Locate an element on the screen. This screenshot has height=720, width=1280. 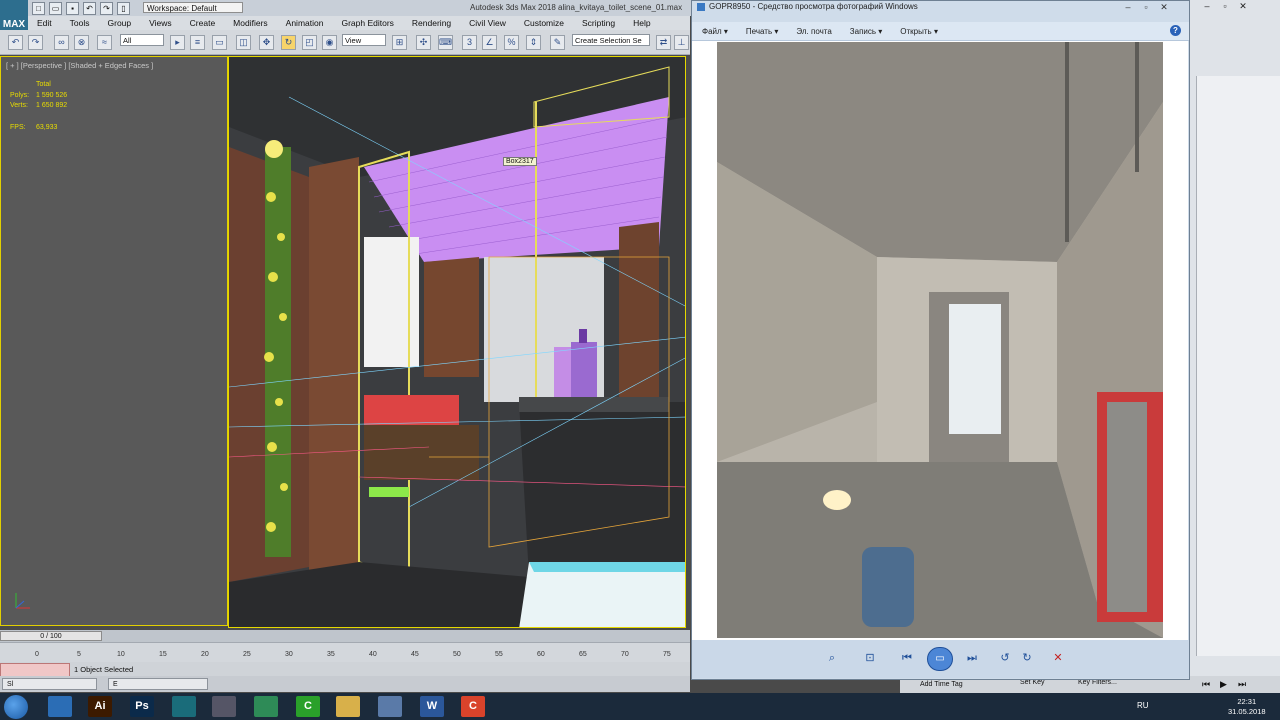
angle-snap-icon: ∠ is located at coordinates (489, 42).